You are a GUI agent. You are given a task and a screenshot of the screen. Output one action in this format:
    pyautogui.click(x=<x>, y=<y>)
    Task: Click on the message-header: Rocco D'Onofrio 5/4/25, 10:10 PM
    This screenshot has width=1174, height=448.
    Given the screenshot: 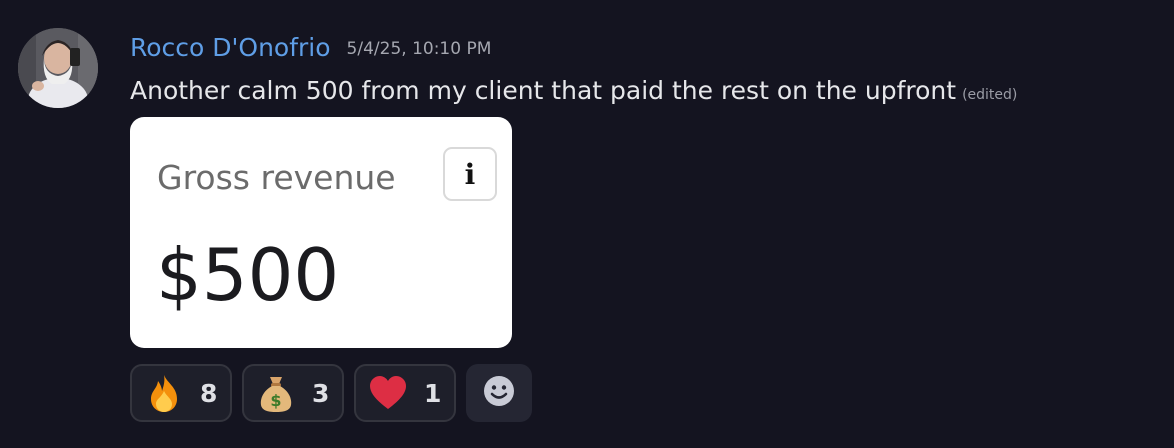 What is the action you would take?
    pyautogui.click(x=310, y=47)
    